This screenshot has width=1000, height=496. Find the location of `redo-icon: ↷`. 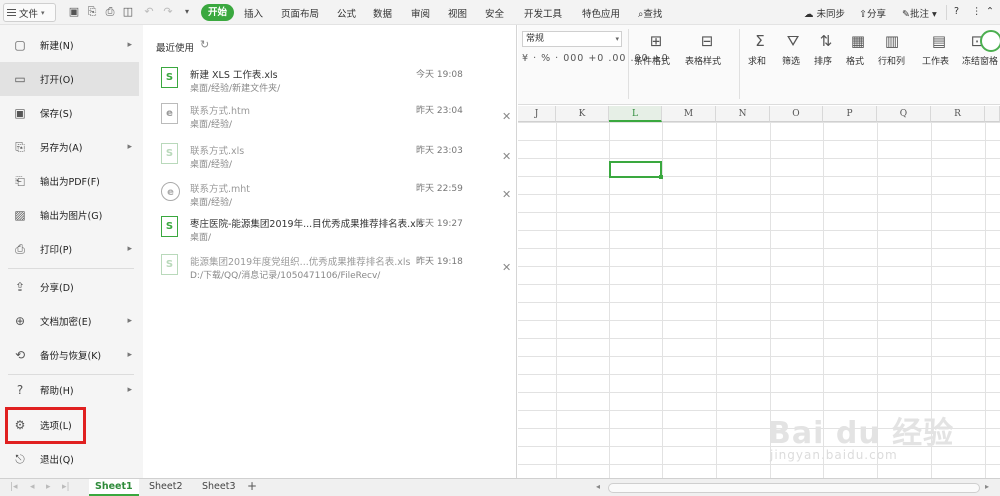

redo-icon: ↷ is located at coordinates (168, 11).